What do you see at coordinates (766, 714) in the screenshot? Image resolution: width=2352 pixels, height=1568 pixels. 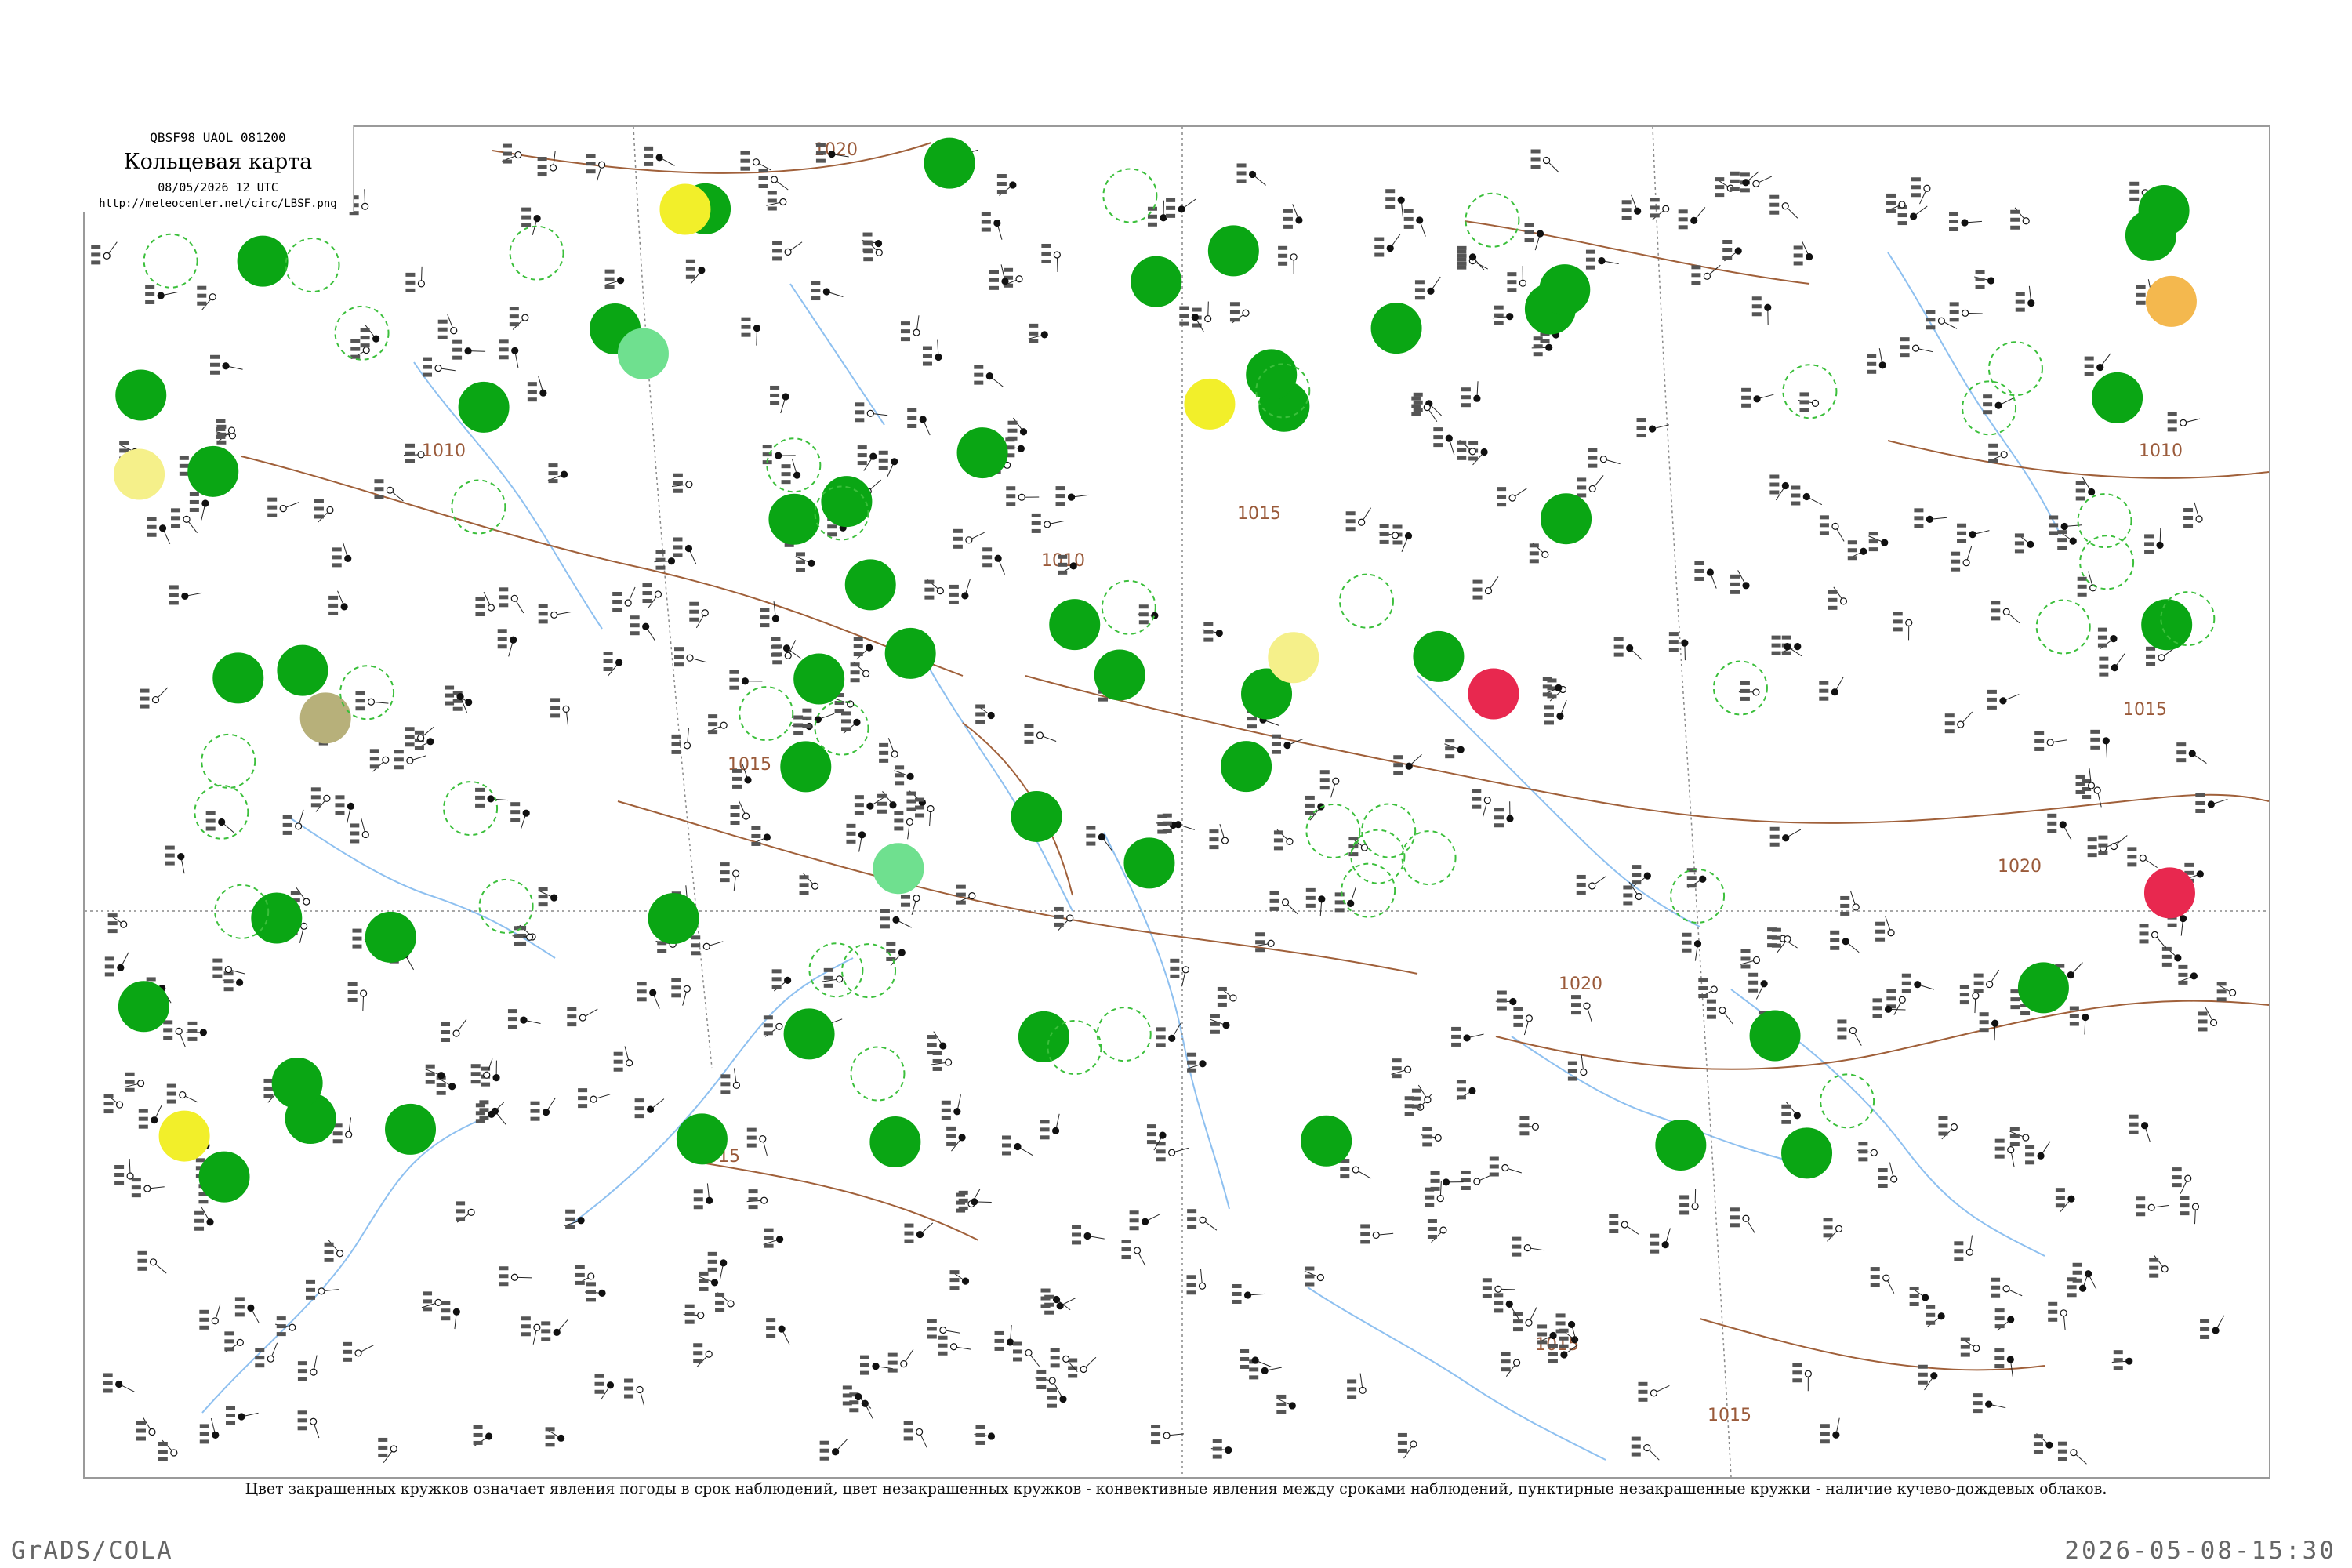 I see `cumulonimbus-ring` at bounding box center [766, 714].